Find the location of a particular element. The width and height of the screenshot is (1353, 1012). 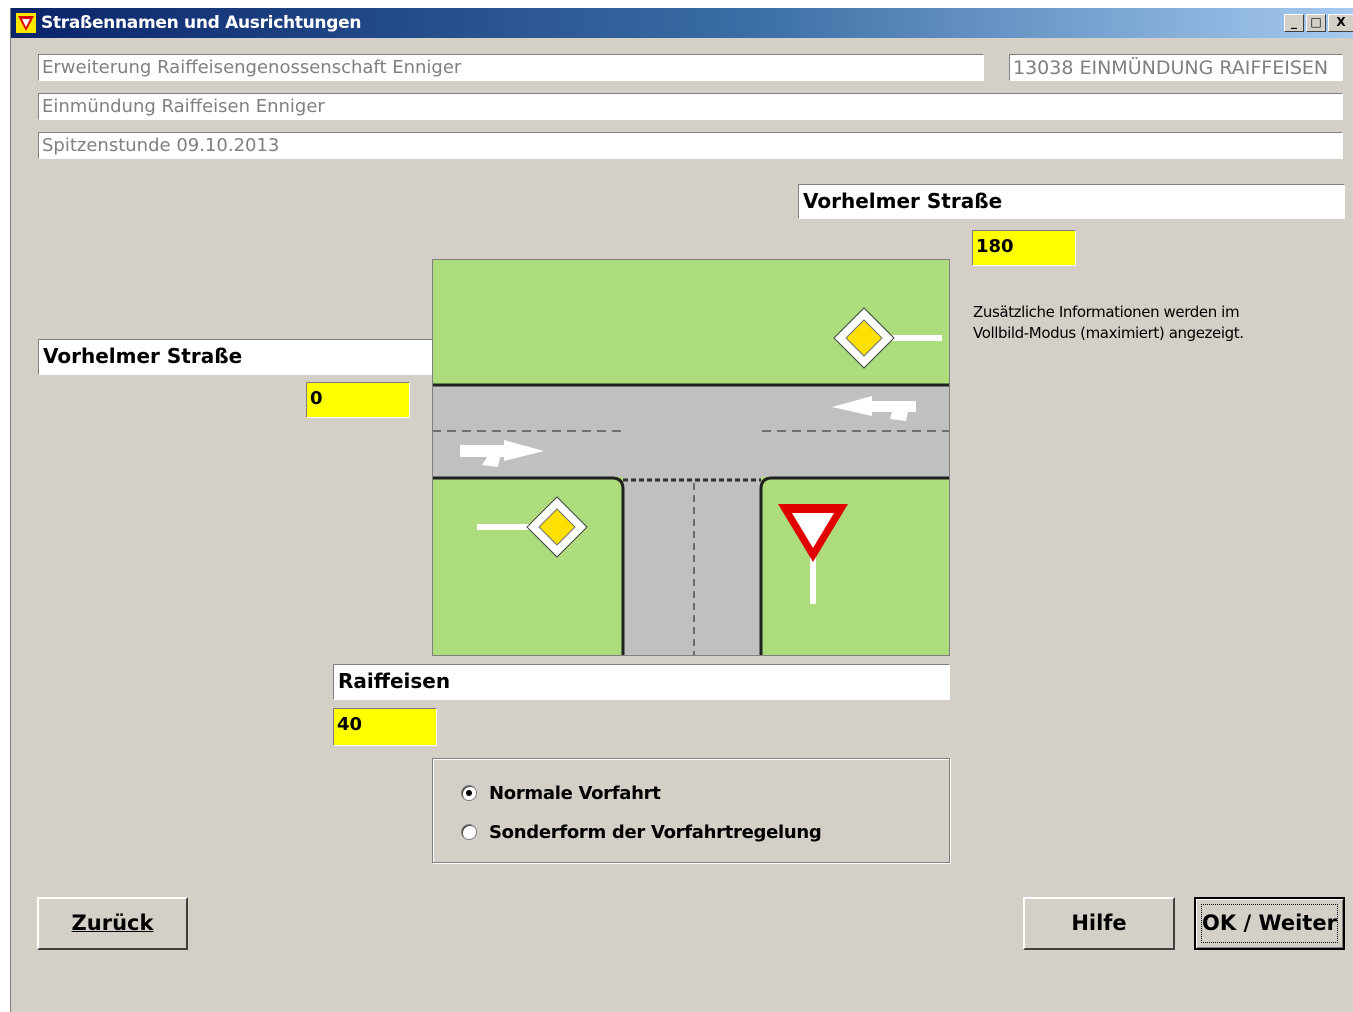

help-button-label: Hilfe is located at coordinates (1099, 923).